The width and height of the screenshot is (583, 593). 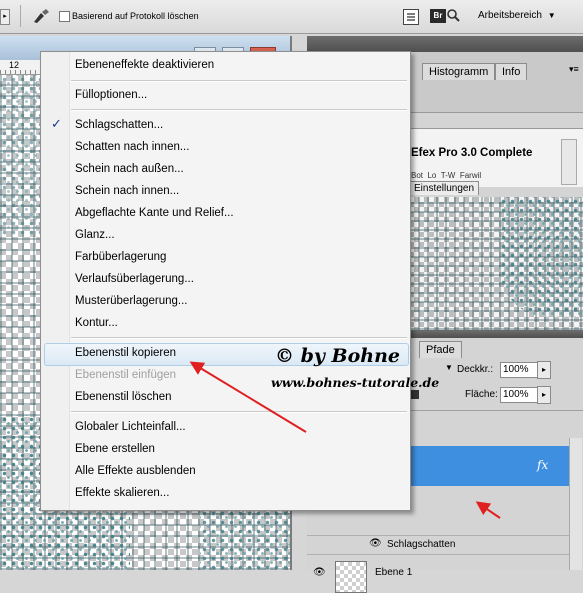 What do you see at coordinates (440, 349) in the screenshot?
I see `tab-paths: Pfade` at bounding box center [440, 349].